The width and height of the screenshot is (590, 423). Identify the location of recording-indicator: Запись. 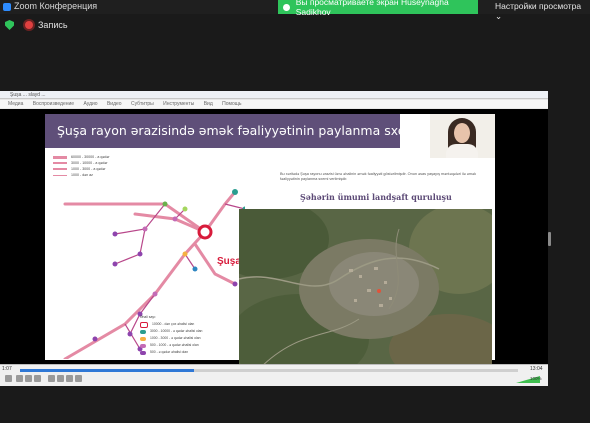
(46, 25).